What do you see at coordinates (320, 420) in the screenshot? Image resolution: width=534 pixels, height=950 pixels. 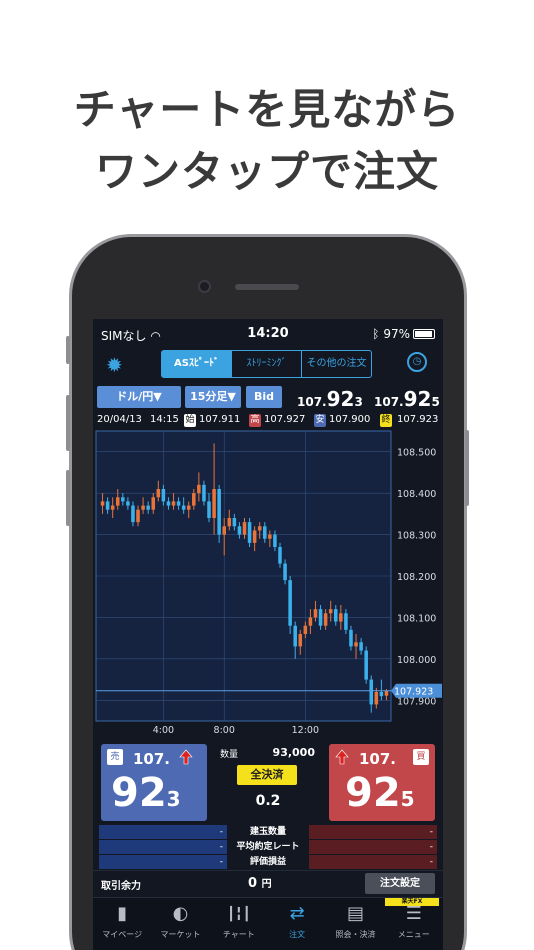 I see `low-tag: 安` at bounding box center [320, 420].